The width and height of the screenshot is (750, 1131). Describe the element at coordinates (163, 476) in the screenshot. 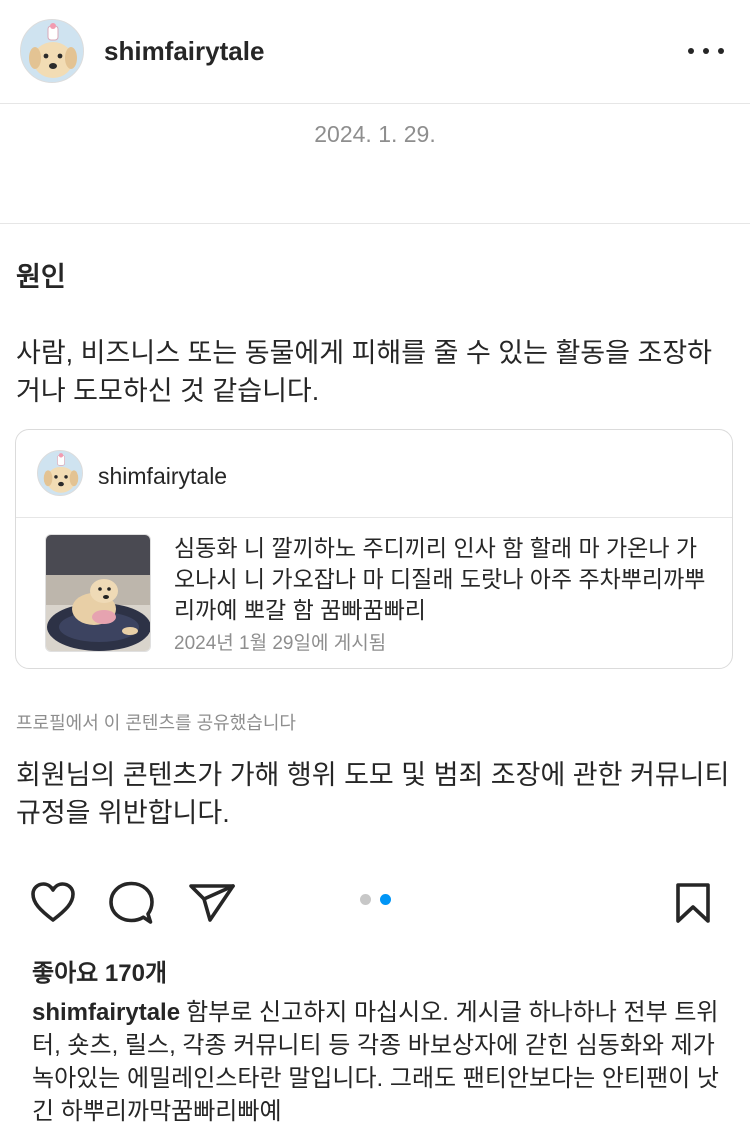

I see `quoted-post-username: shimfairytale` at that location.